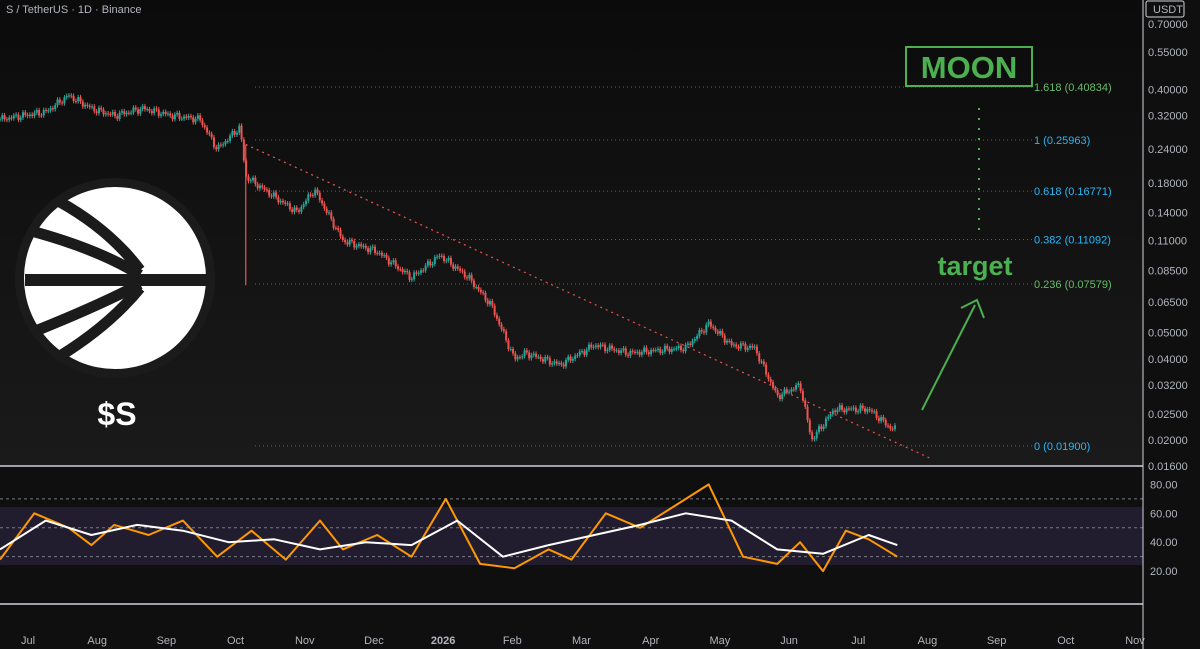  I want to click on price-tick-label: 0.02000, so click(1168, 441).